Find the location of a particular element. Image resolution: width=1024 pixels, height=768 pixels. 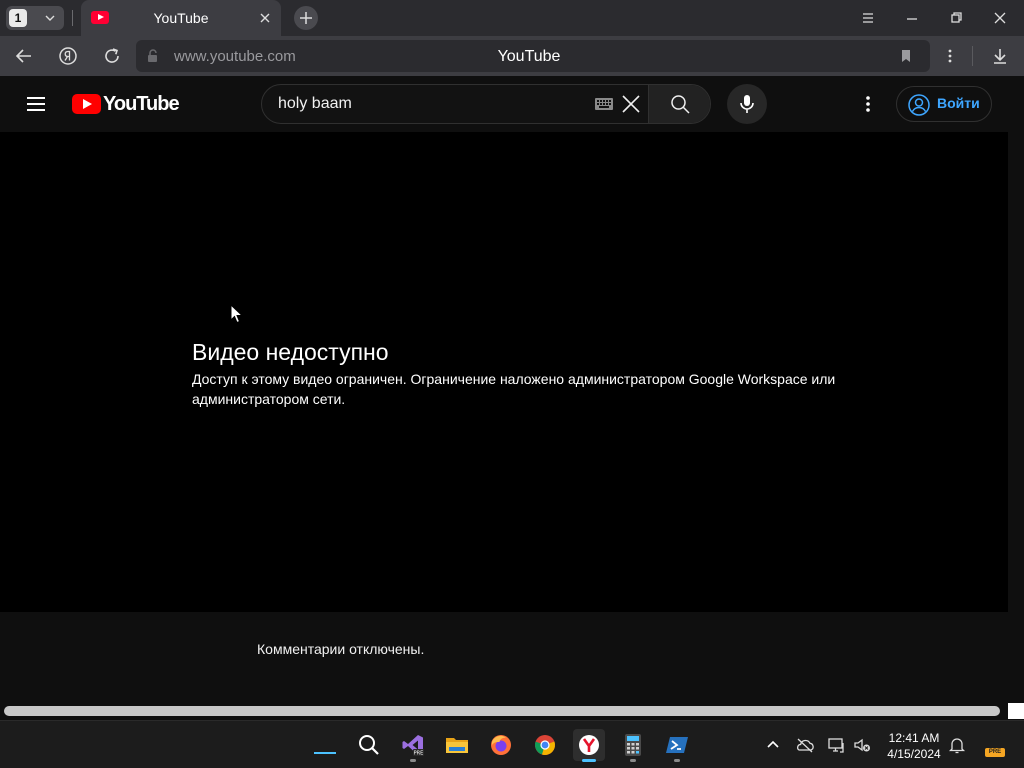

toolbar-divider is located at coordinates (972, 56).